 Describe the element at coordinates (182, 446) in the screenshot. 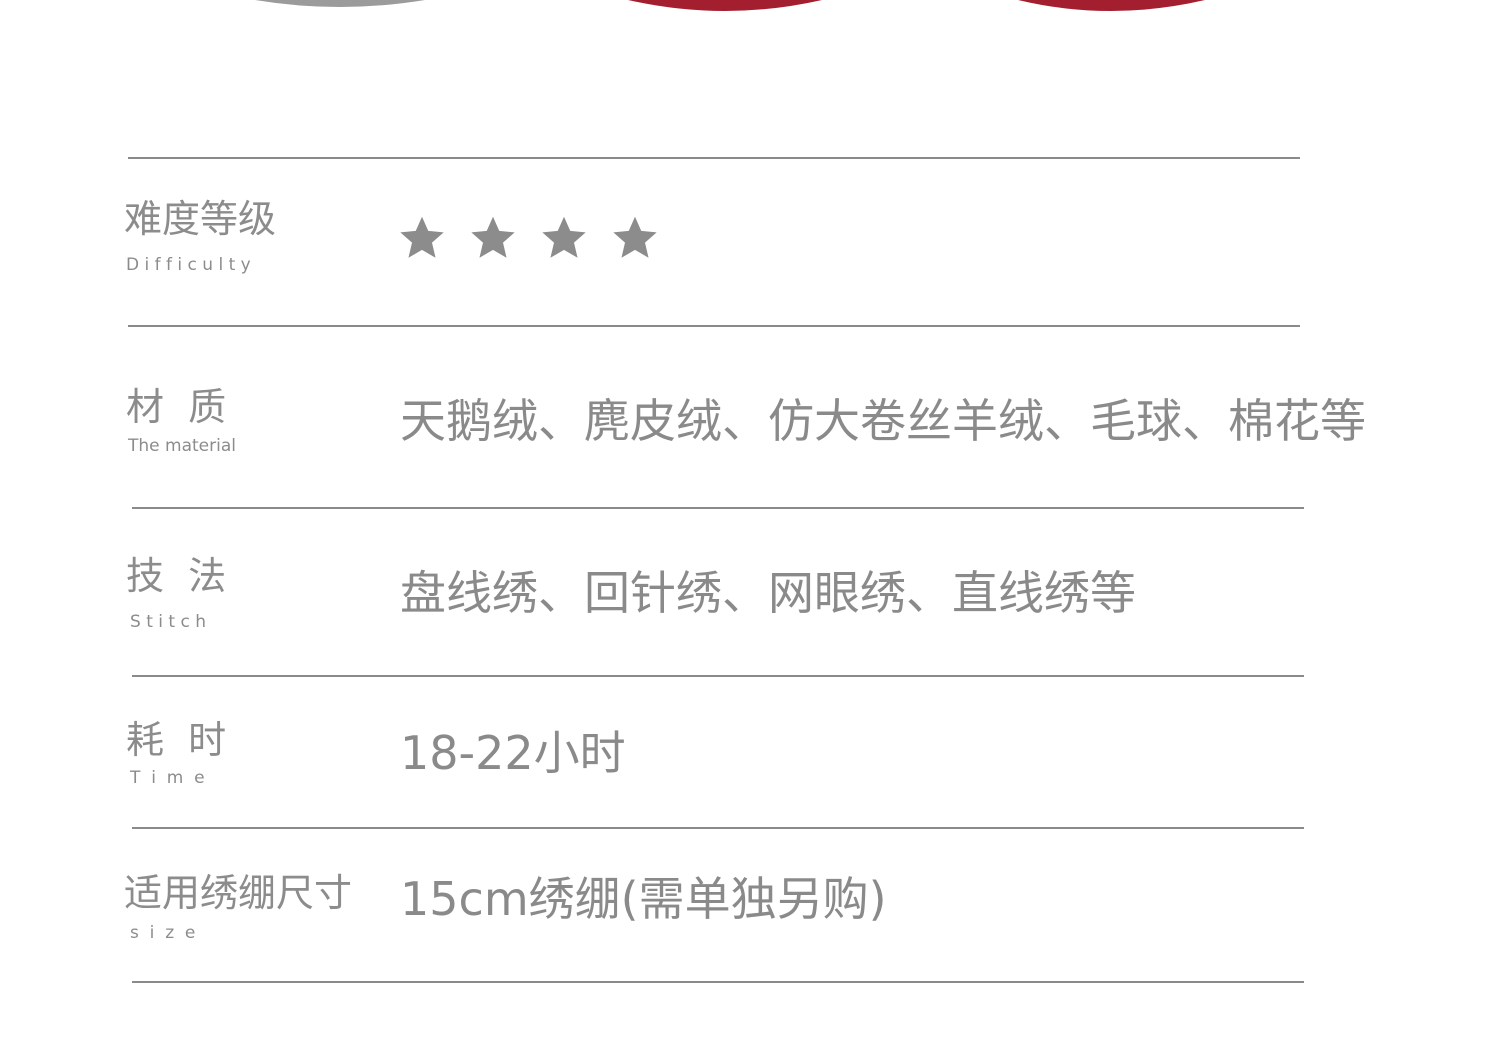

I see `material-label-en: The material` at that location.